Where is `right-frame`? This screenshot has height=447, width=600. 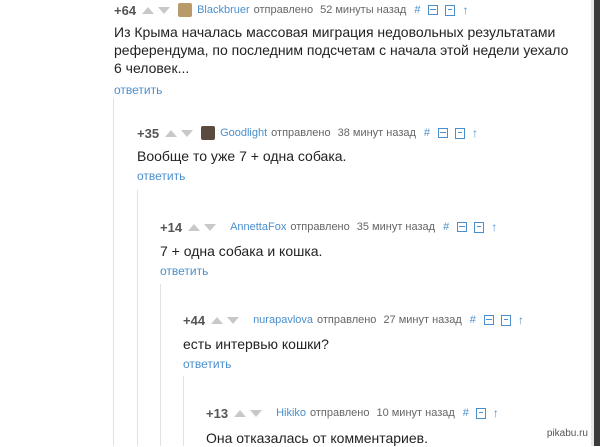
right-frame is located at coordinates (597, 223).